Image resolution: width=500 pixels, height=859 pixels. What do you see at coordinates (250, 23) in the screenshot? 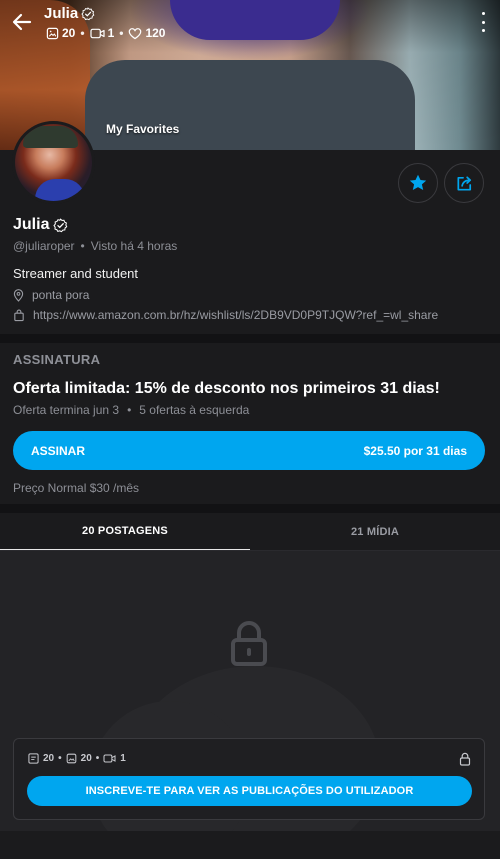
I see `top-bar: Julia 20 • 1 • 120` at bounding box center [250, 23].